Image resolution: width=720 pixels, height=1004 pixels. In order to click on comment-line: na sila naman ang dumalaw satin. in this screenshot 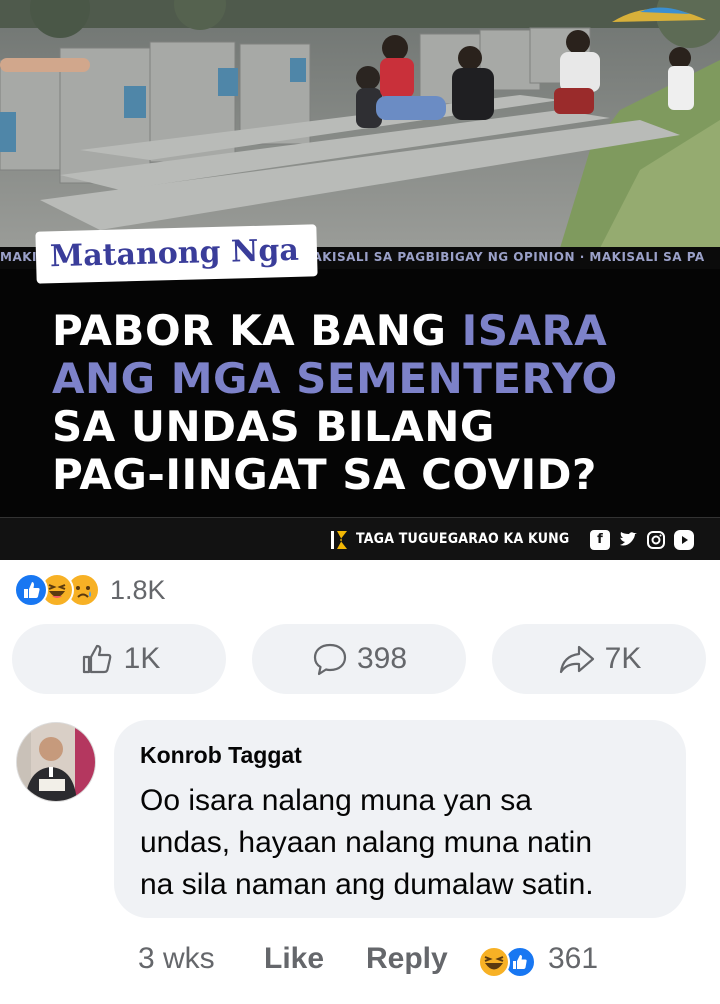, I will do `click(367, 884)`.